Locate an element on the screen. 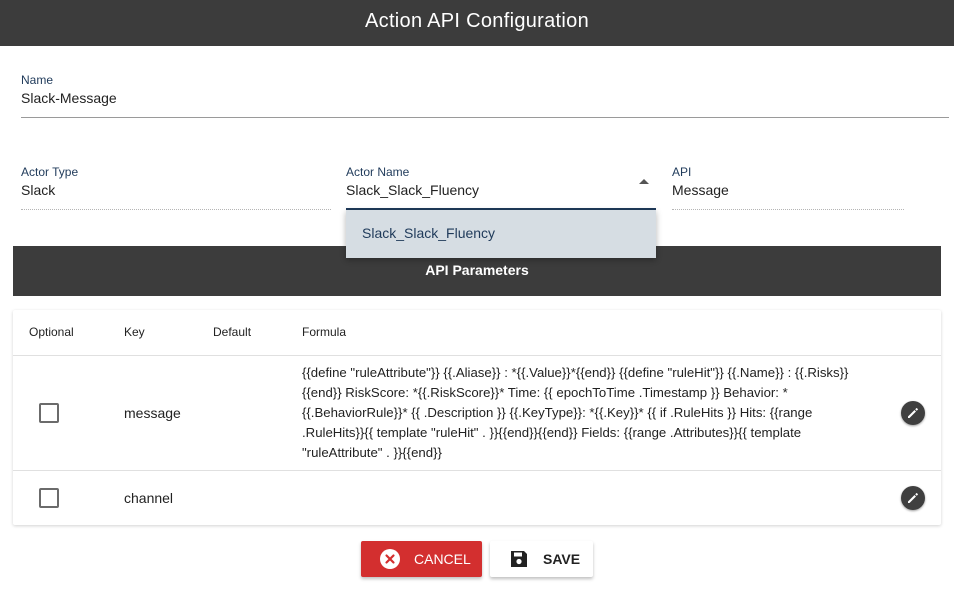 Image resolution: width=954 pixels, height=589 pixels. column-header-optional: Optional is located at coordinates (51, 332).